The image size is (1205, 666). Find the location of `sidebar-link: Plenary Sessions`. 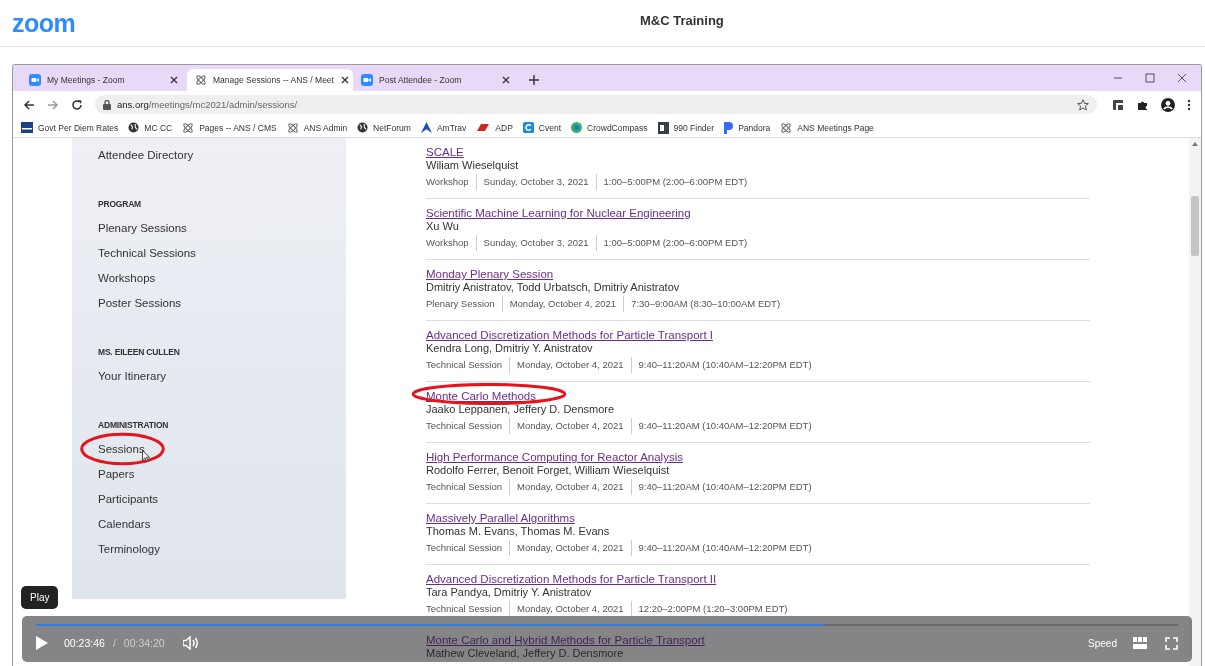

sidebar-link: Plenary Sessions is located at coordinates (142, 227).